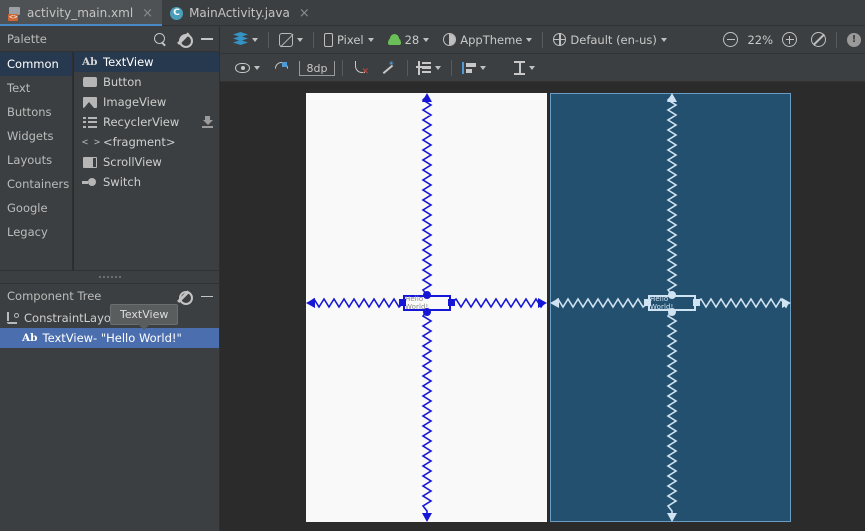  I want to click on view-options-button, so click(247, 68).